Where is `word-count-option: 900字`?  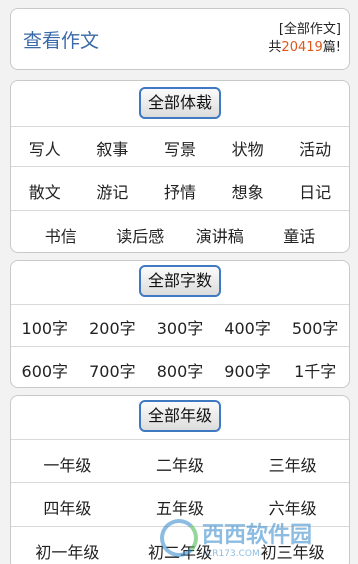
word-count-option: 900字 is located at coordinates (248, 370).